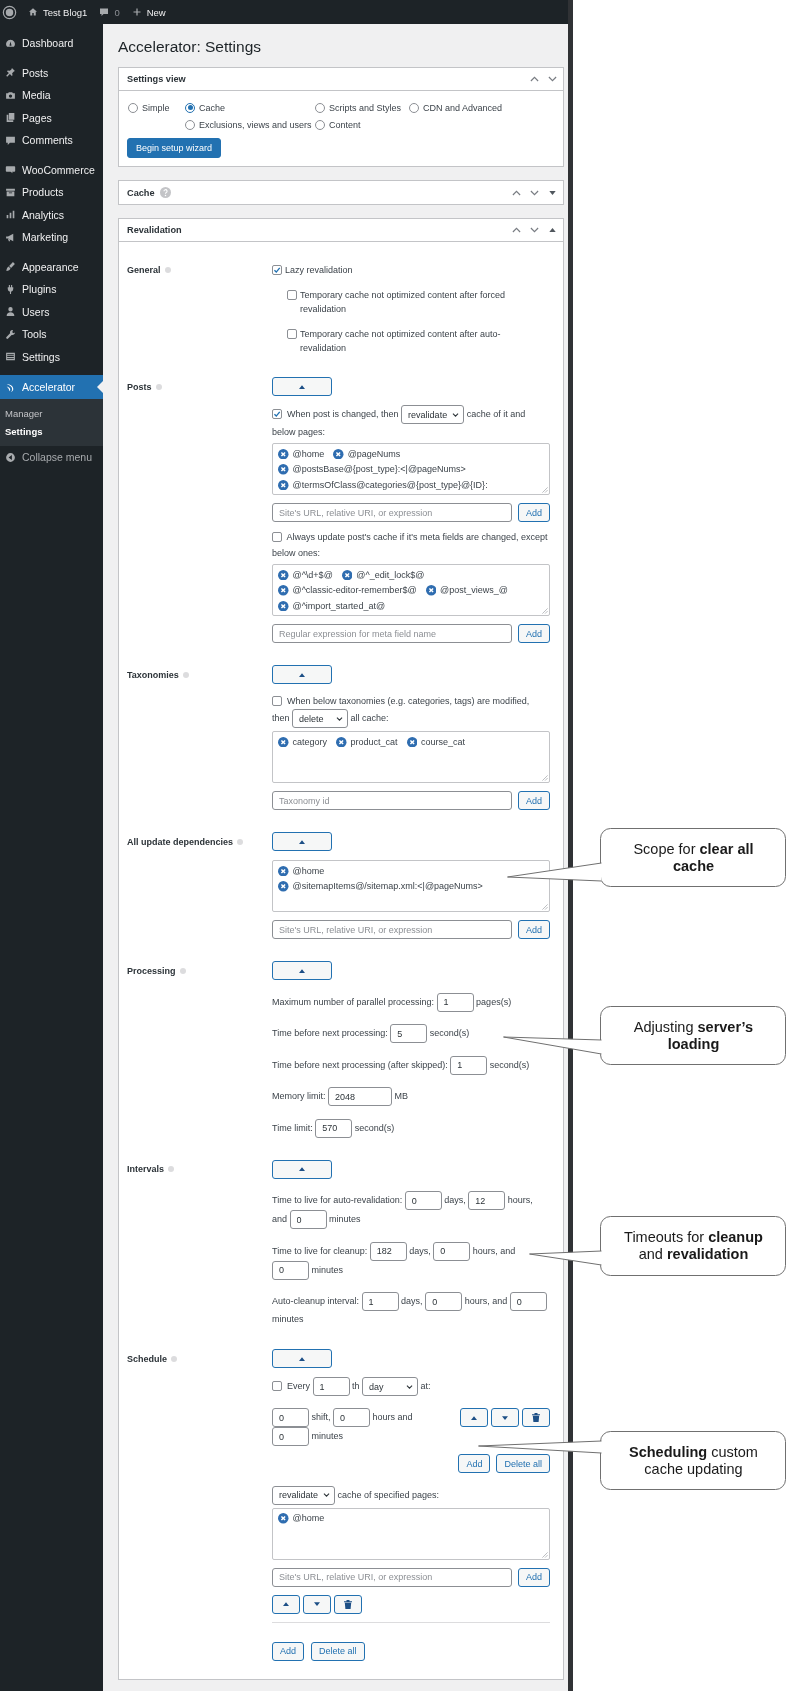 This screenshot has width=787, height=1691. What do you see at coordinates (487, 1200) in the screenshot?
I see `number-field: 12` at bounding box center [487, 1200].